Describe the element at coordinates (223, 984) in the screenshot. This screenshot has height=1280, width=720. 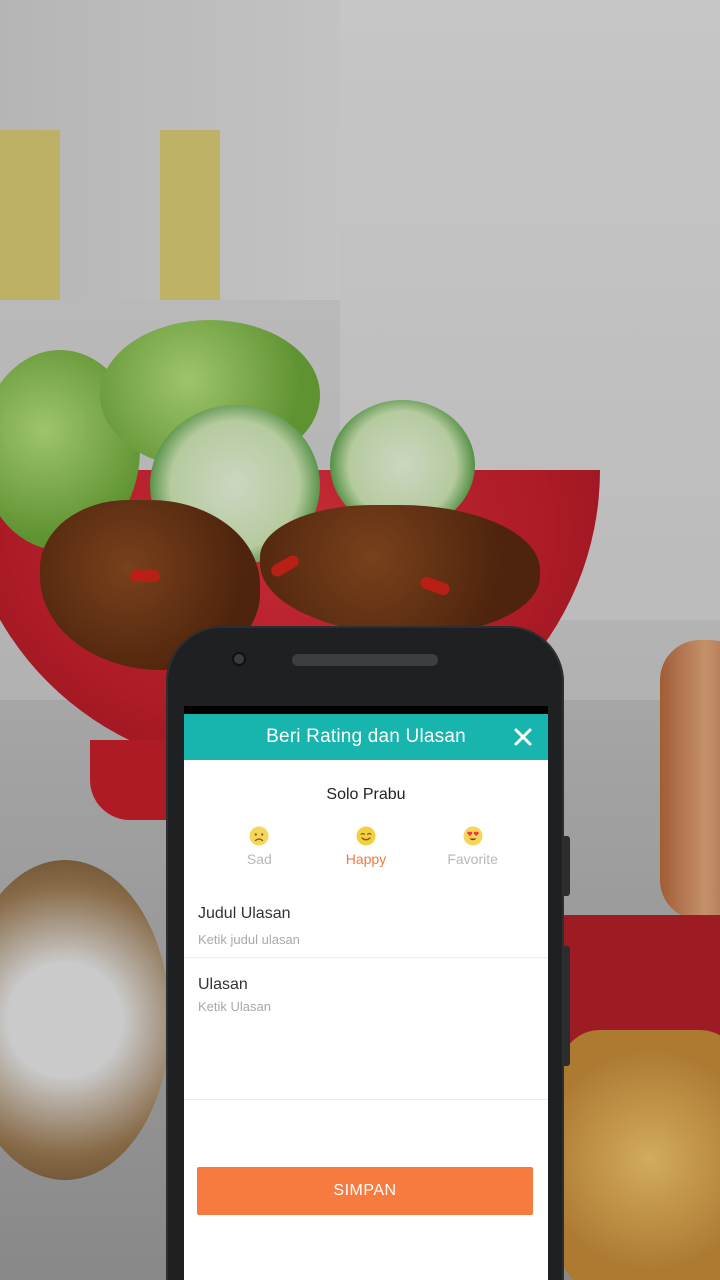
I see `review-body-label: Ulasan` at that location.